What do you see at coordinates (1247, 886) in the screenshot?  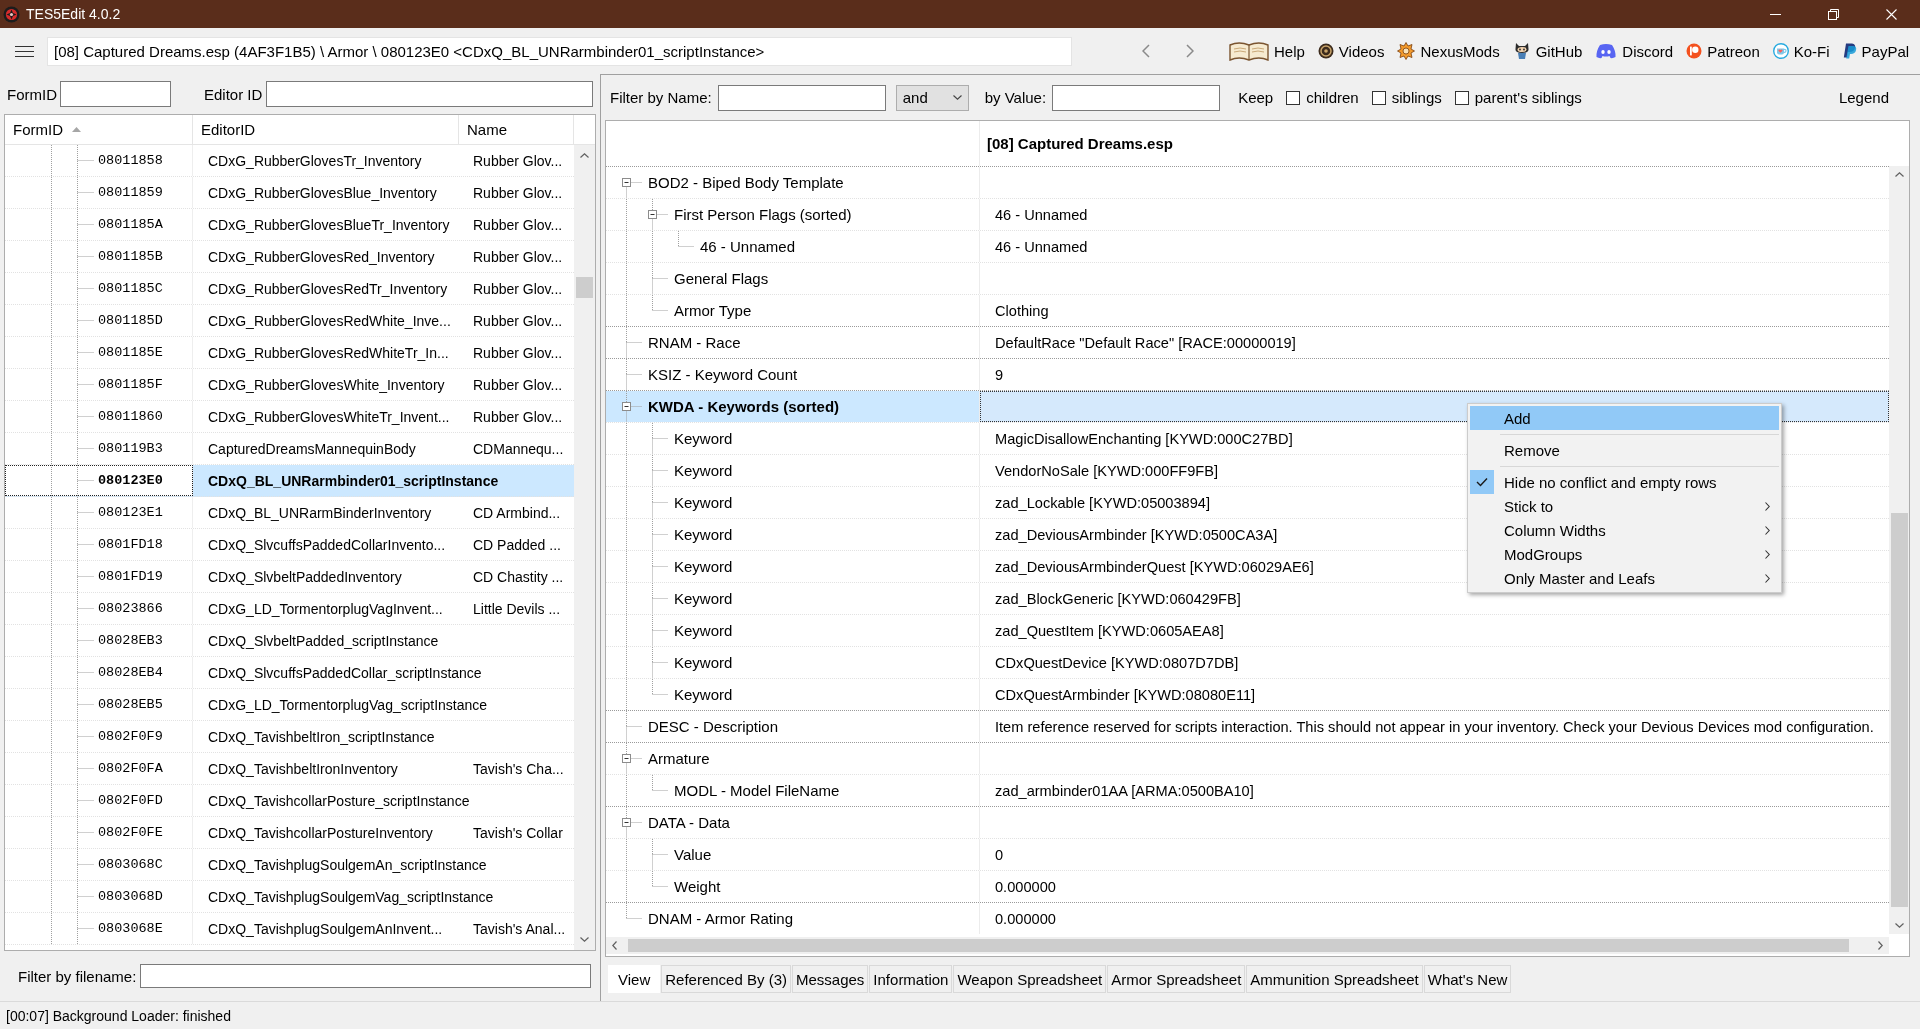 I see `tree-row: Weight 0.000000` at bounding box center [1247, 886].